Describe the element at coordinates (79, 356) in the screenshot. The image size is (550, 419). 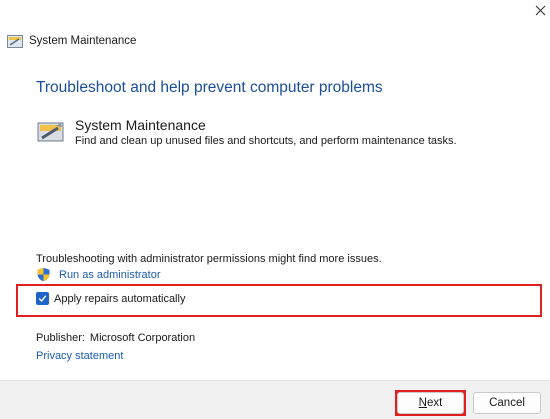
I see `privacy-statement-link: Privacy statement` at that location.